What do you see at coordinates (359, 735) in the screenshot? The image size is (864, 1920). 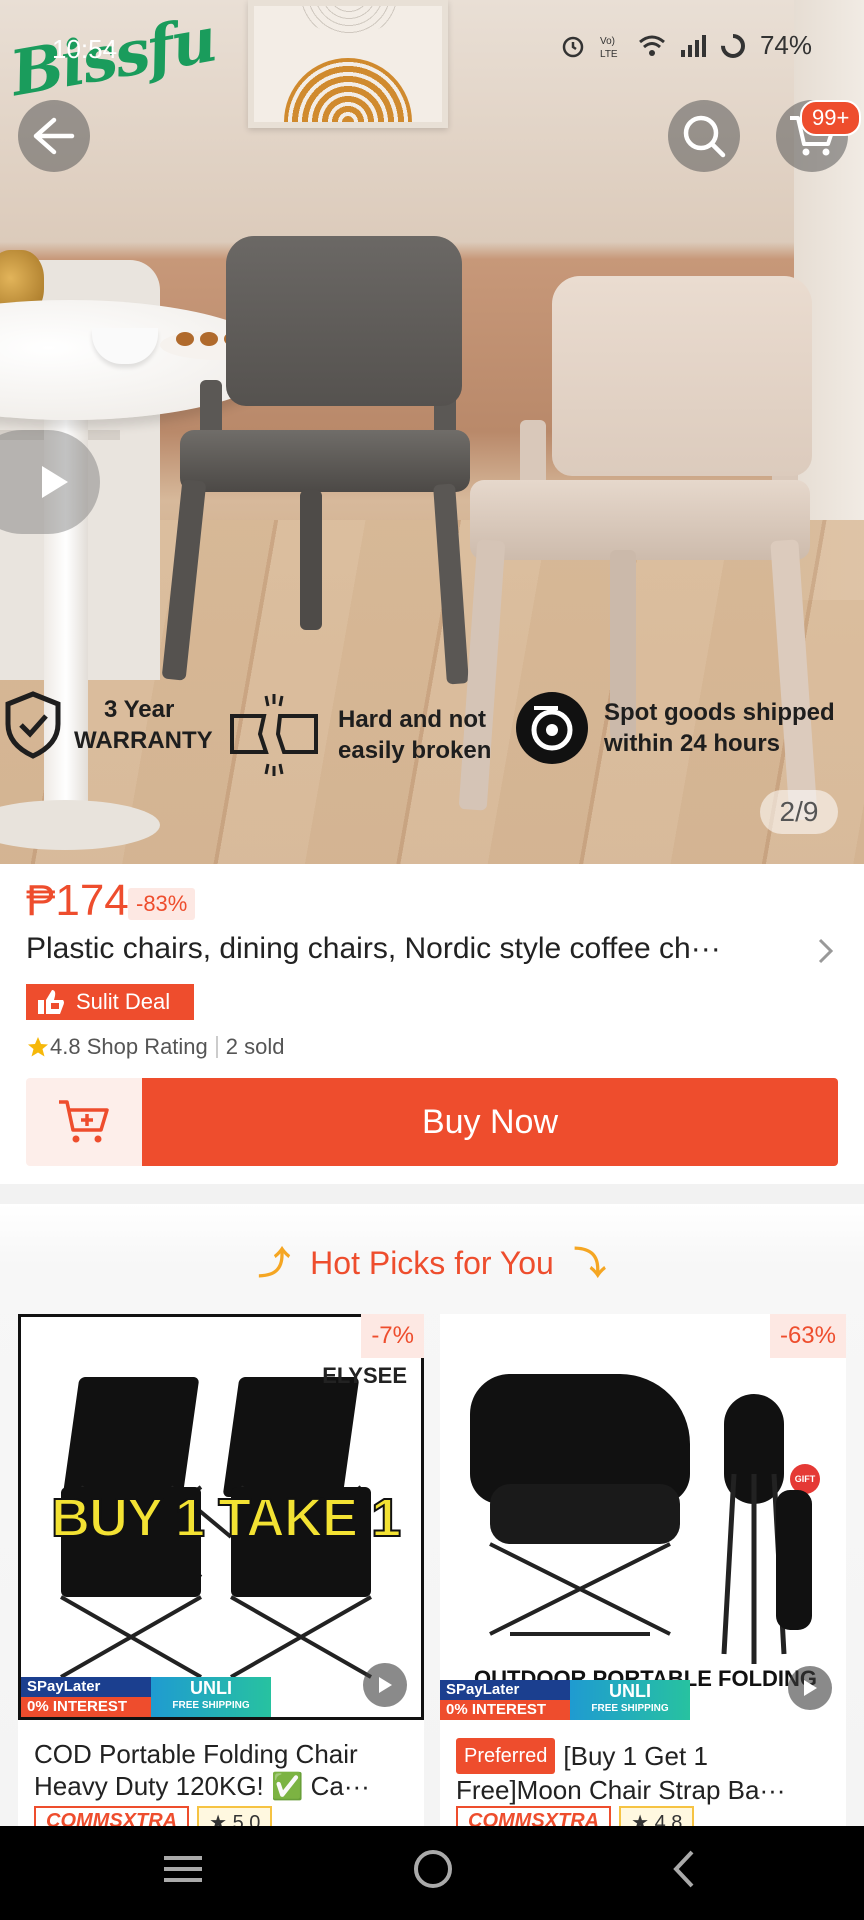 I see `feature-durable: Hard and not easily broken` at bounding box center [359, 735].